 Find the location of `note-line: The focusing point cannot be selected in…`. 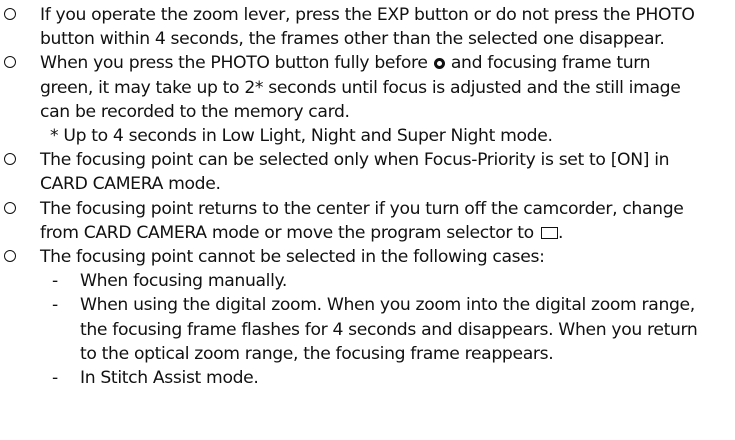

note-line: The focusing point cannot be selected in… is located at coordinates (292, 257).